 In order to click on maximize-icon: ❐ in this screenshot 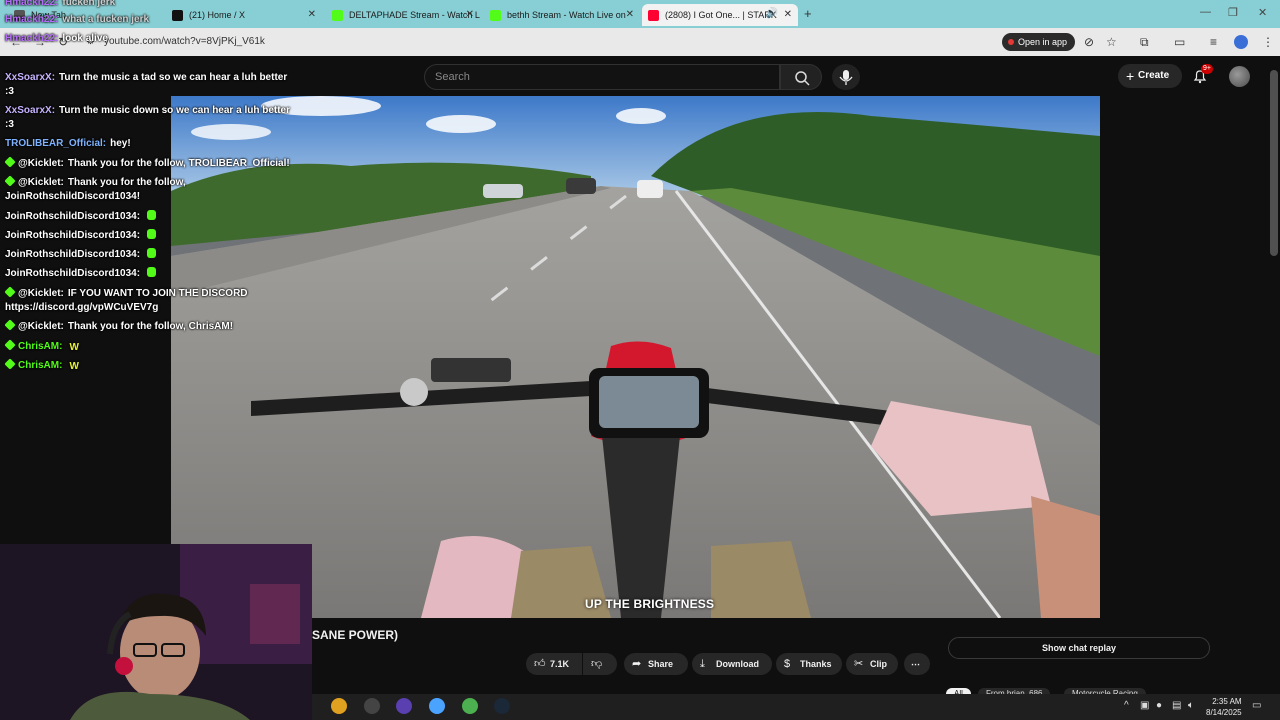, I will do `click(1233, 12)`.